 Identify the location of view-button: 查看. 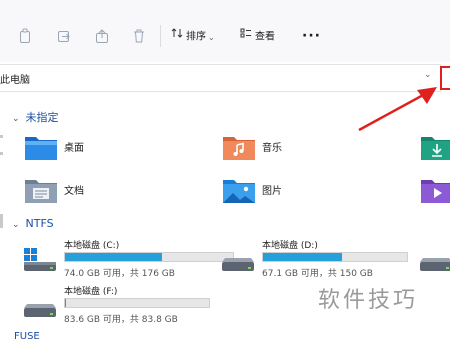
(257, 36).